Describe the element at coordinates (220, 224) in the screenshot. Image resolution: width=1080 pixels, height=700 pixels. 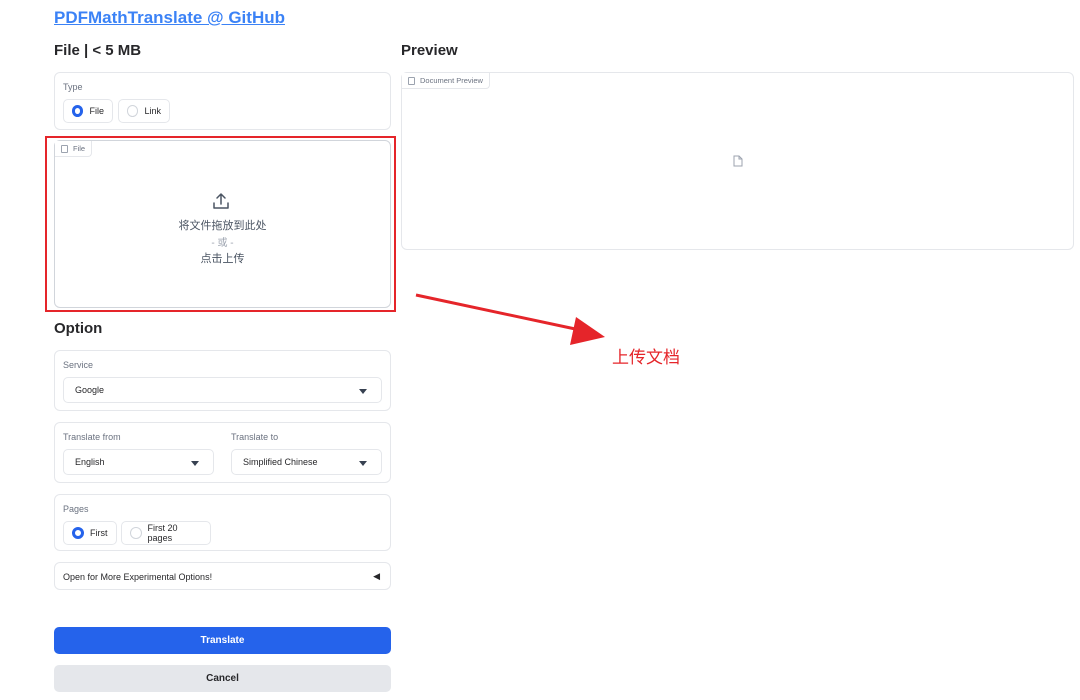
I see `upload-highlight-box` at that location.